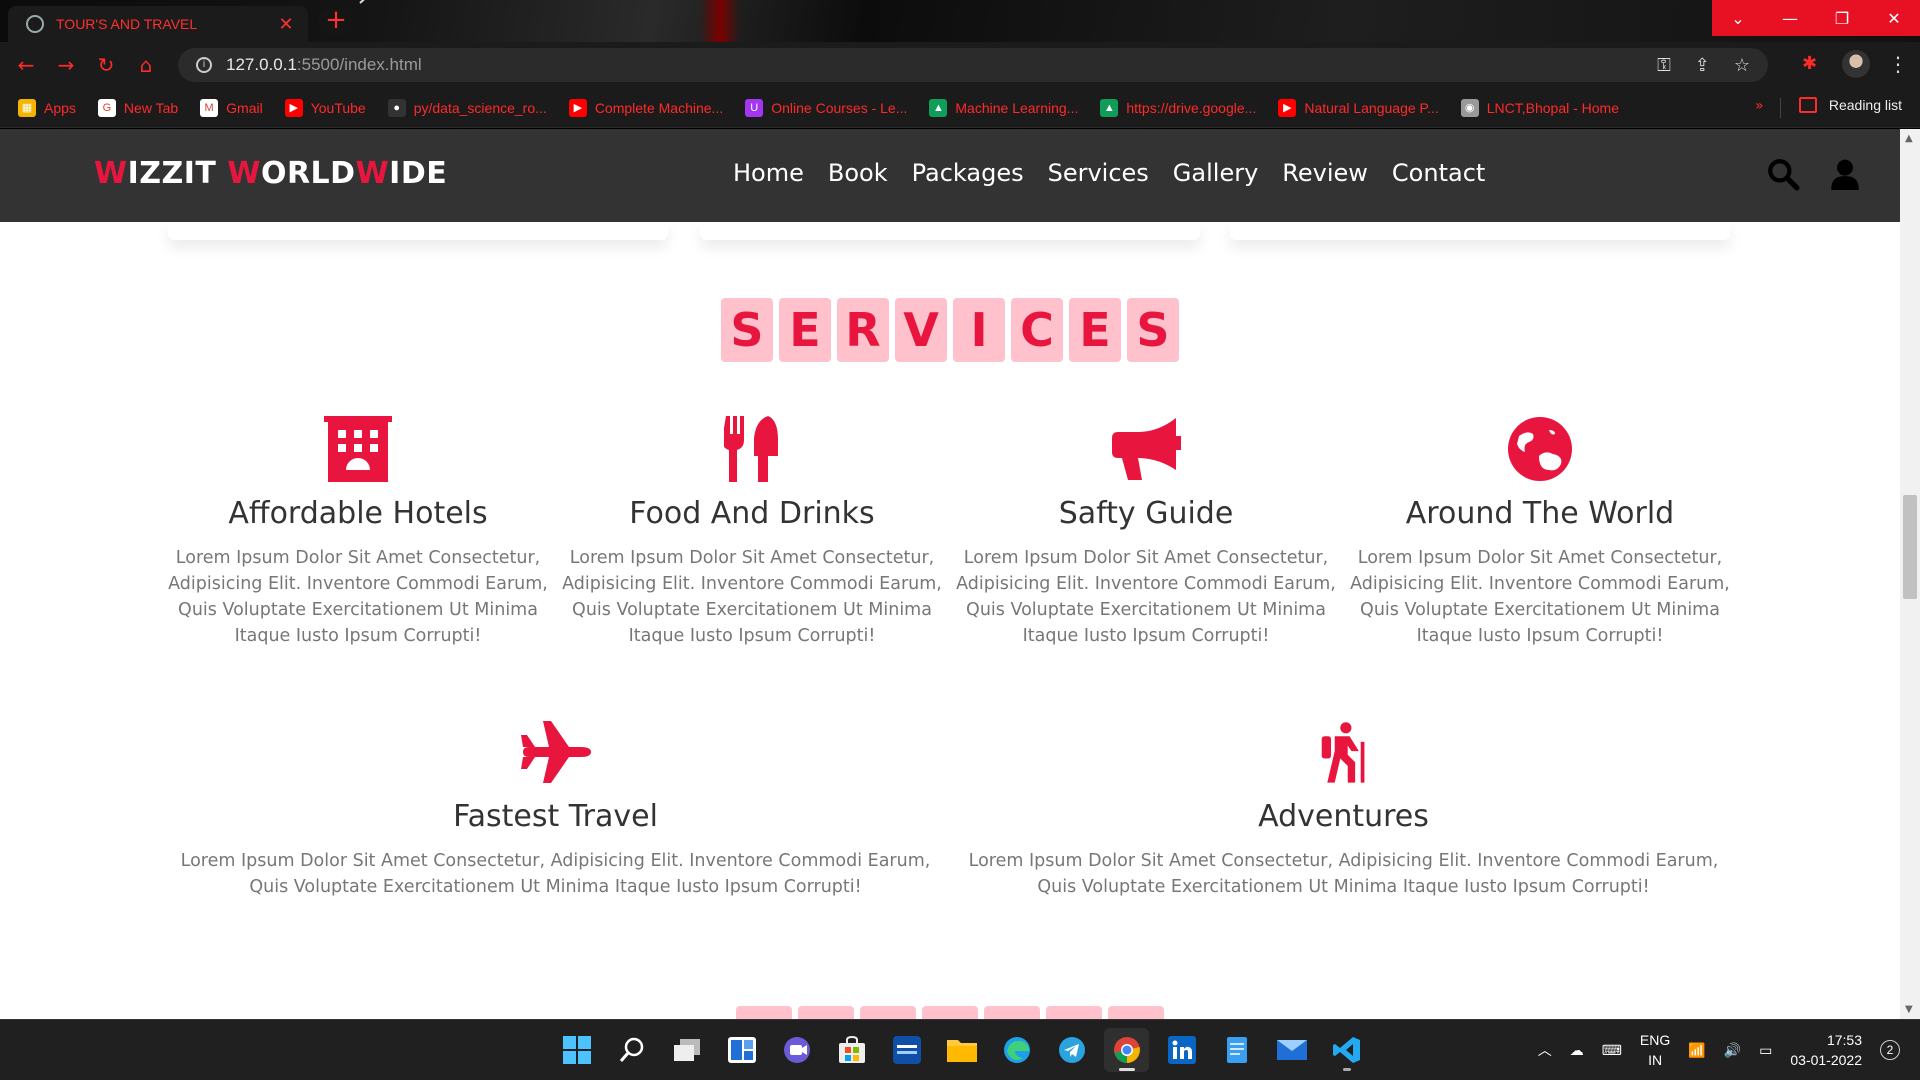 The height and width of the screenshot is (1080, 1920). What do you see at coordinates (1842, 18) in the screenshot?
I see `restore-button: ❐` at bounding box center [1842, 18].